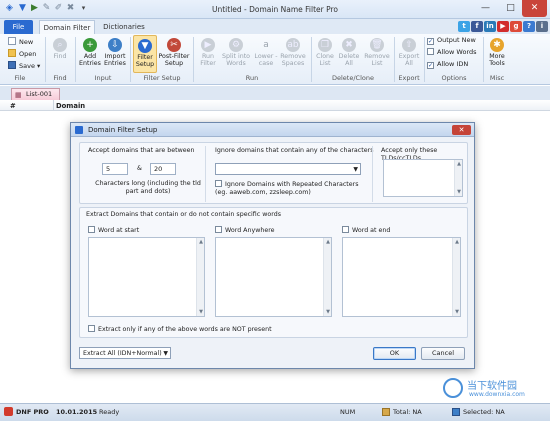  Describe the element at coordinates (275, 105) in the screenshot. I see `grid-header: # Domain` at that location.